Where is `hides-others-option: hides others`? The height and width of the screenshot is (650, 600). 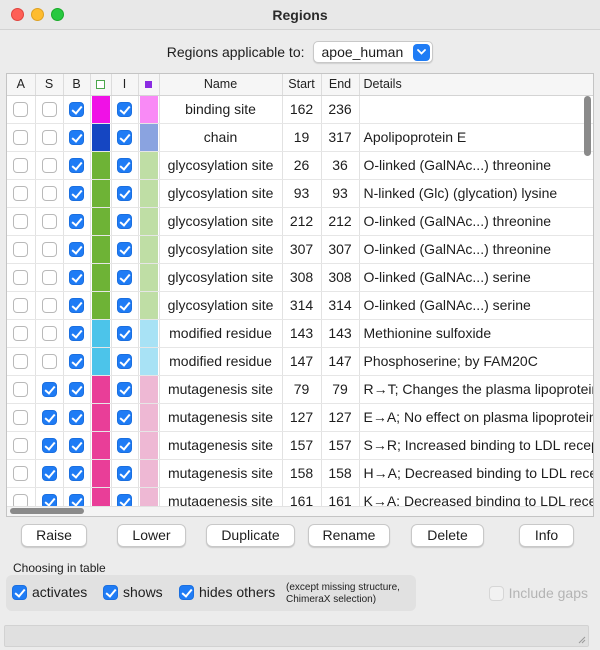
hides-others-option: hides others is located at coordinates (227, 592).